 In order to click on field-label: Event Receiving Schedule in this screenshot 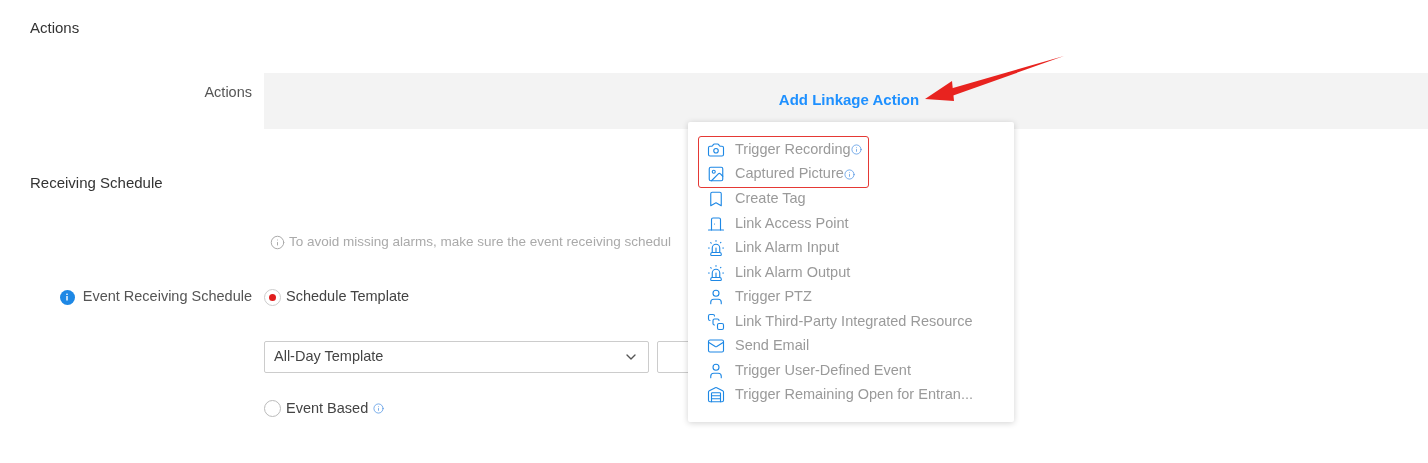, I will do `click(167, 297)`.